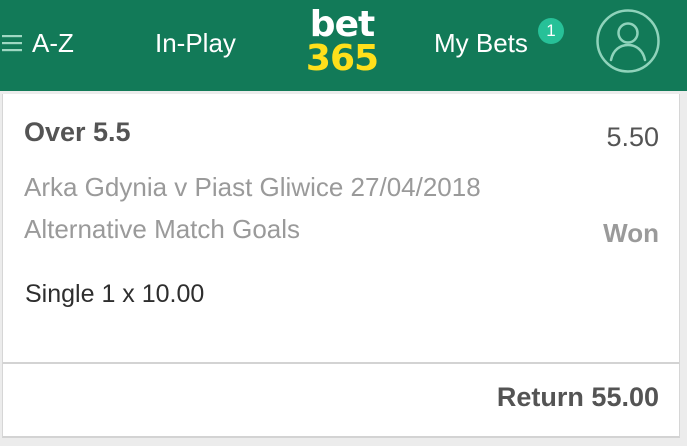 The image size is (687, 446). I want to click on user-avatar-icon, so click(628, 41).